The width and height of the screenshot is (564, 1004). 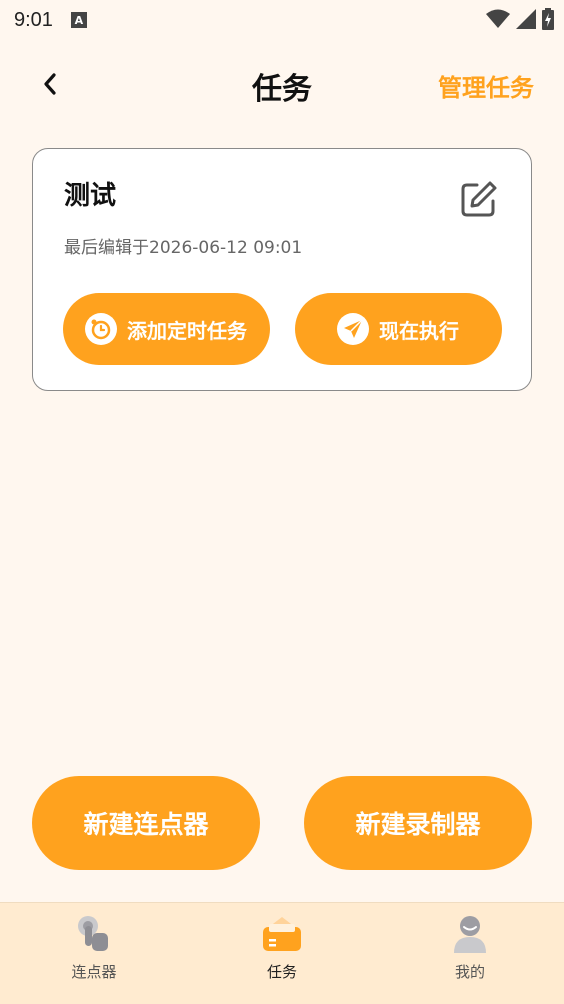 I want to click on nav-label-clicker: 连点器, so click(x=94, y=972).